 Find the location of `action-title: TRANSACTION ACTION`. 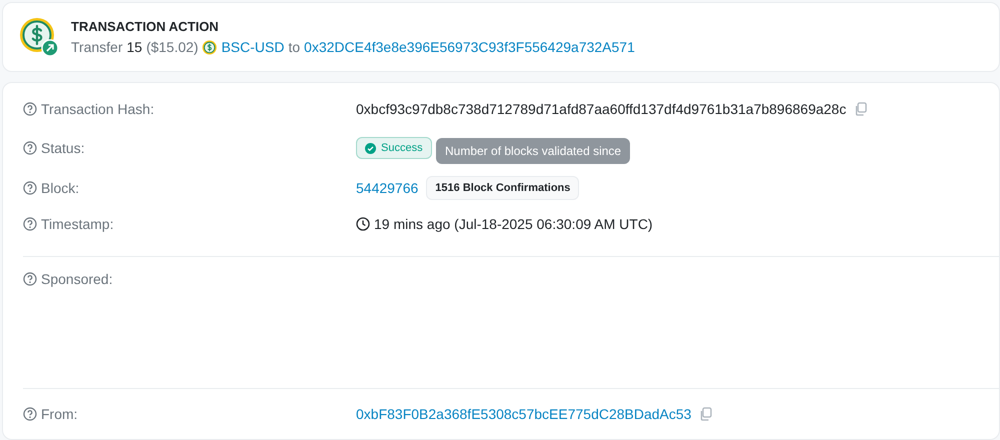

action-title: TRANSACTION ACTION is located at coordinates (145, 26).